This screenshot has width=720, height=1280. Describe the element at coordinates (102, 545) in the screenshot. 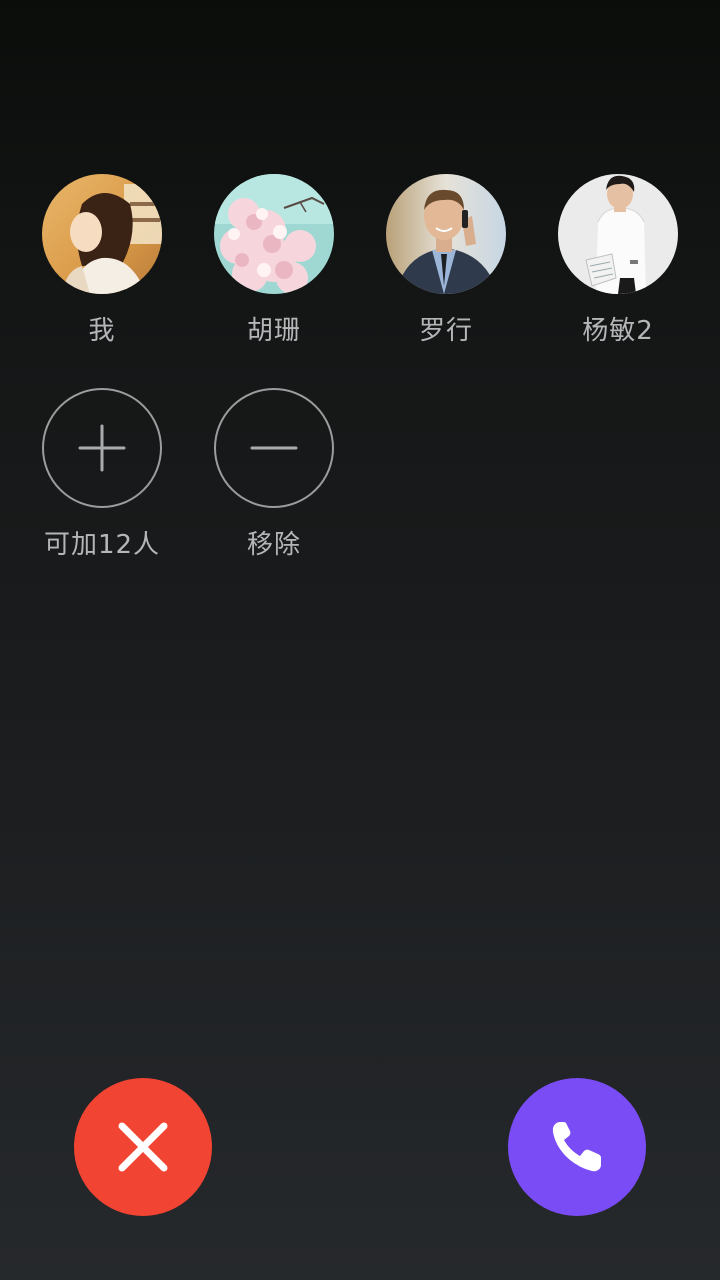

I see `add-participant-label: 可加12人` at that location.